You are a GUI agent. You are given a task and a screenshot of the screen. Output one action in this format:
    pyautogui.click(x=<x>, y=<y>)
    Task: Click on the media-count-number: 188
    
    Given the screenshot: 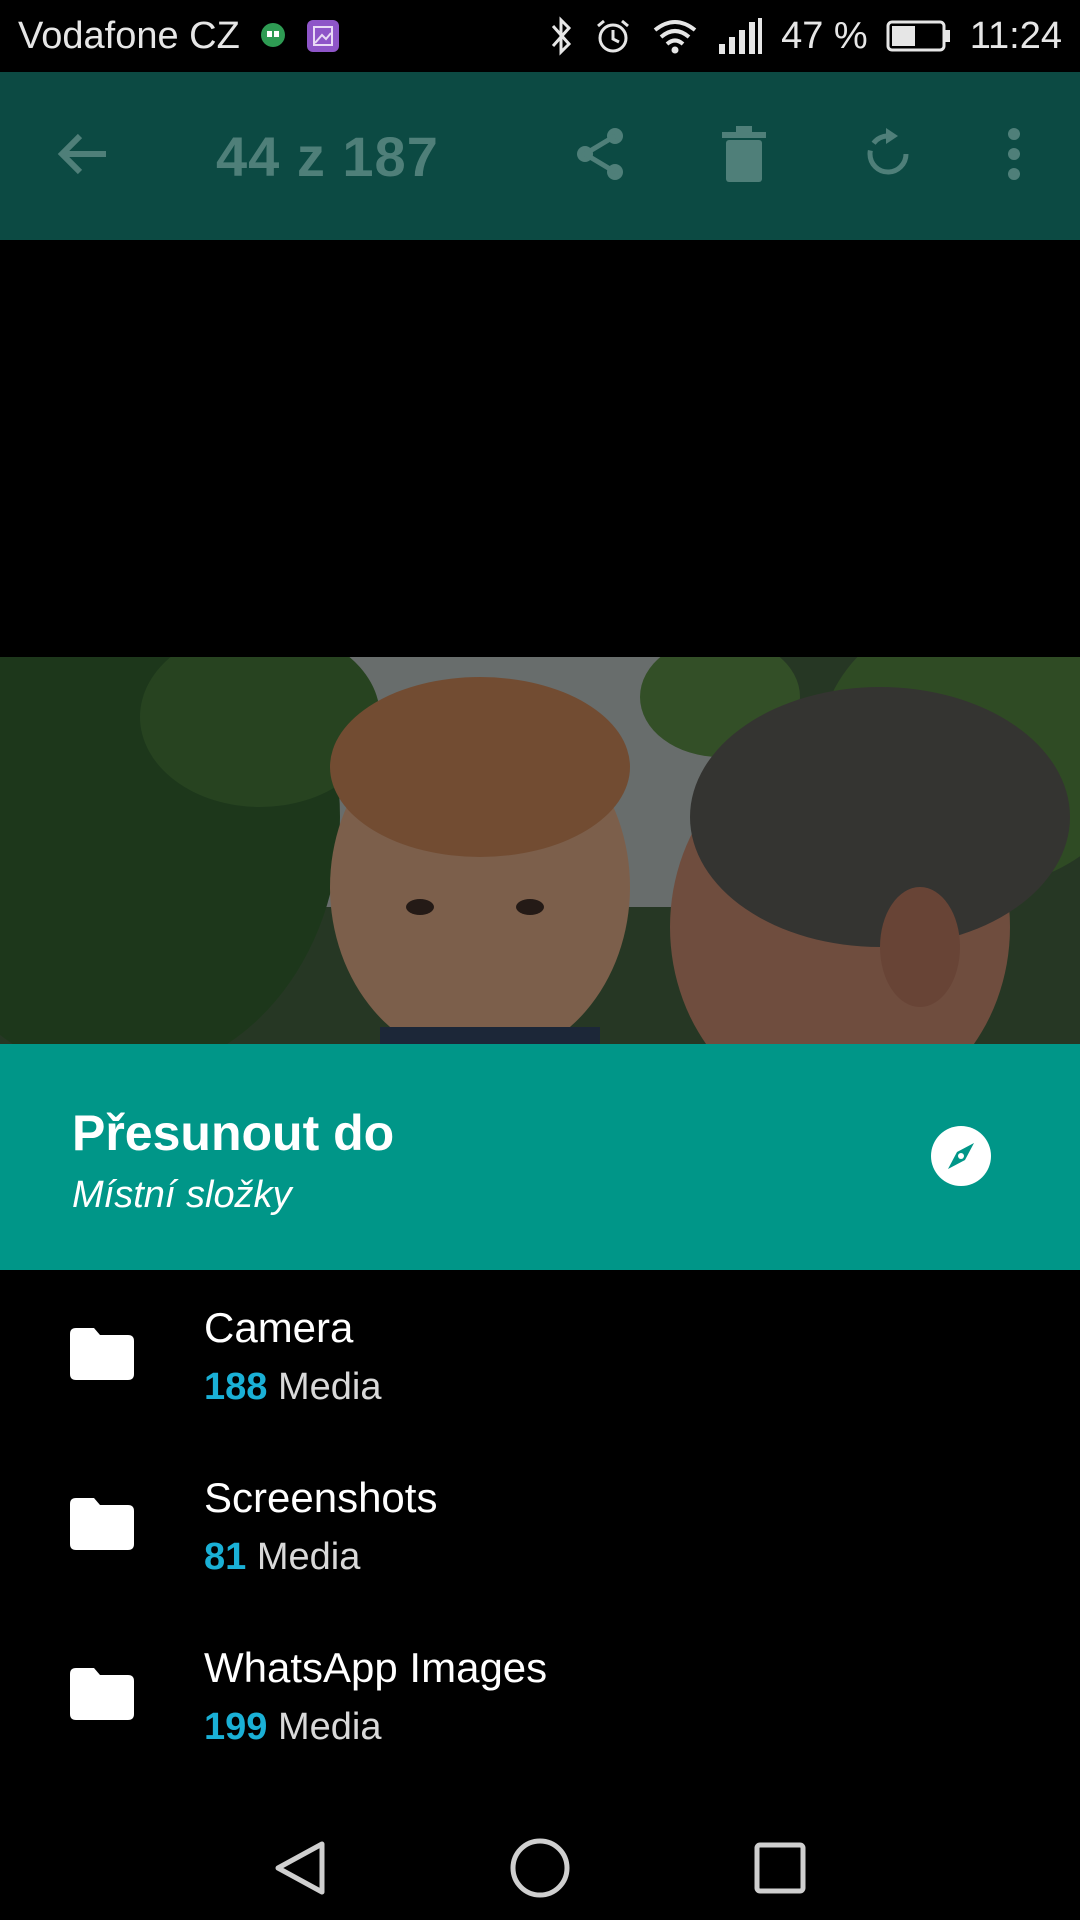 What is the action you would take?
    pyautogui.click(x=236, y=1387)
    